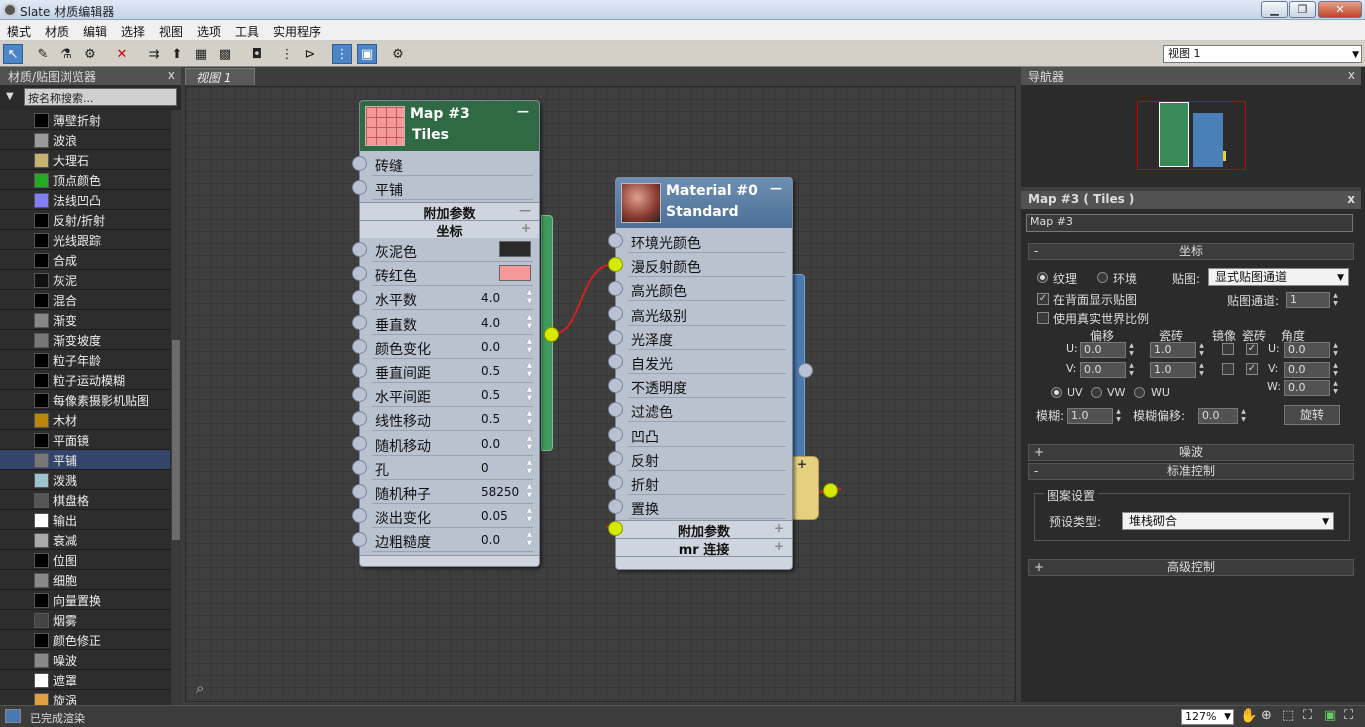  What do you see at coordinates (700, 507) in the screenshot?
I see `material-slot-row: 置换` at bounding box center [700, 507].